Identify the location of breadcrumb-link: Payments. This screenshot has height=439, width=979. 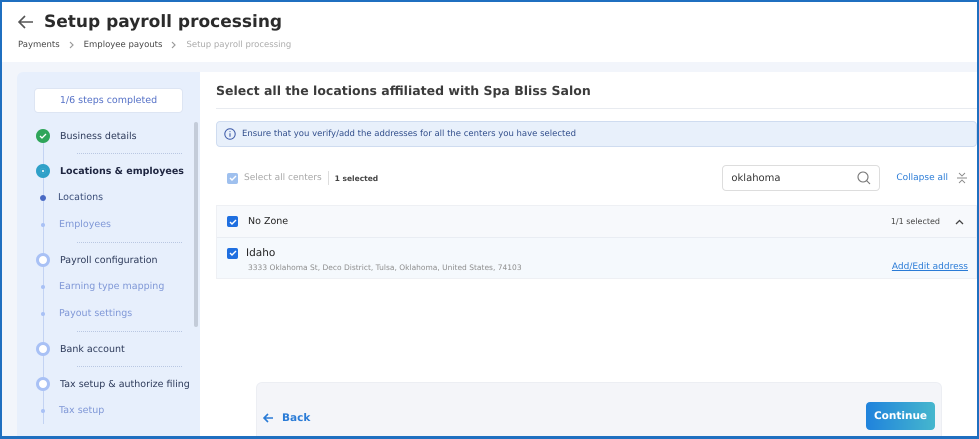
(39, 45).